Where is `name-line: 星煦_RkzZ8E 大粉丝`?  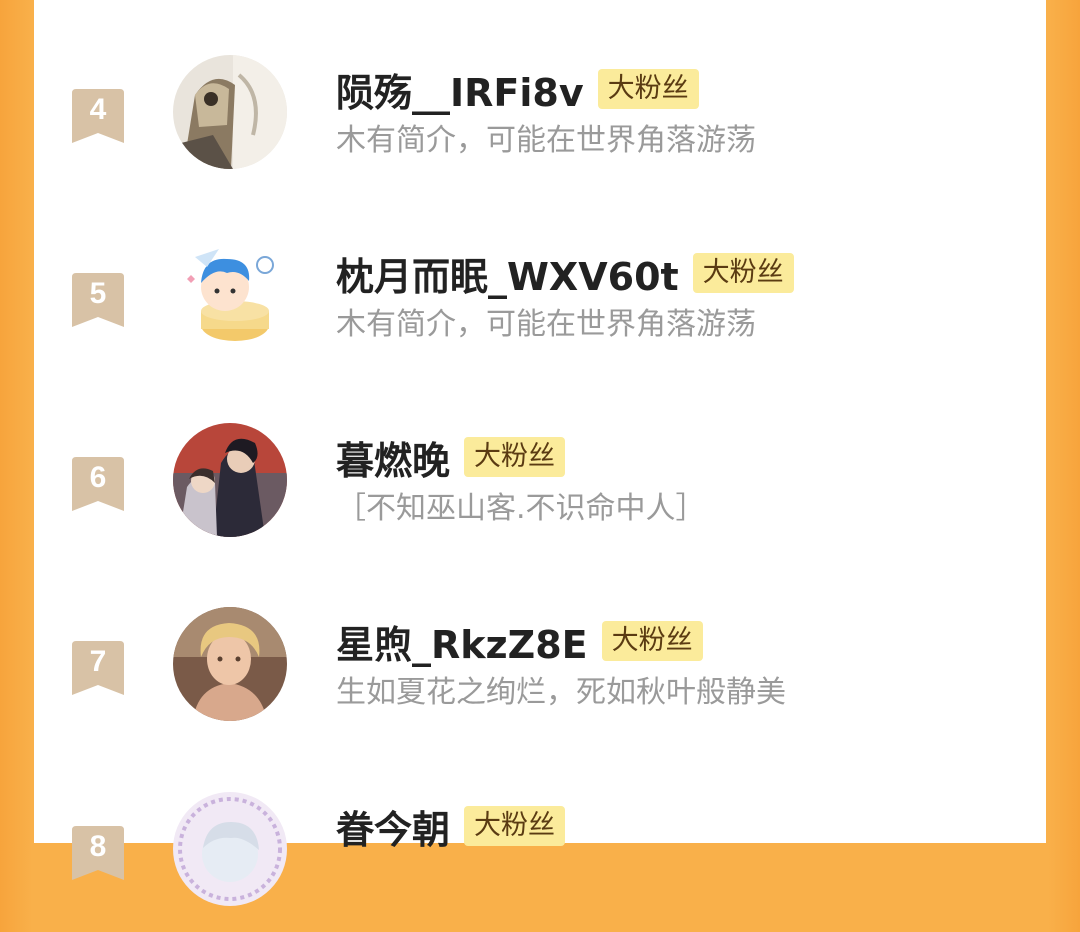
name-line: 星煦_RkzZ8E 大粉丝 is located at coordinates (519, 642).